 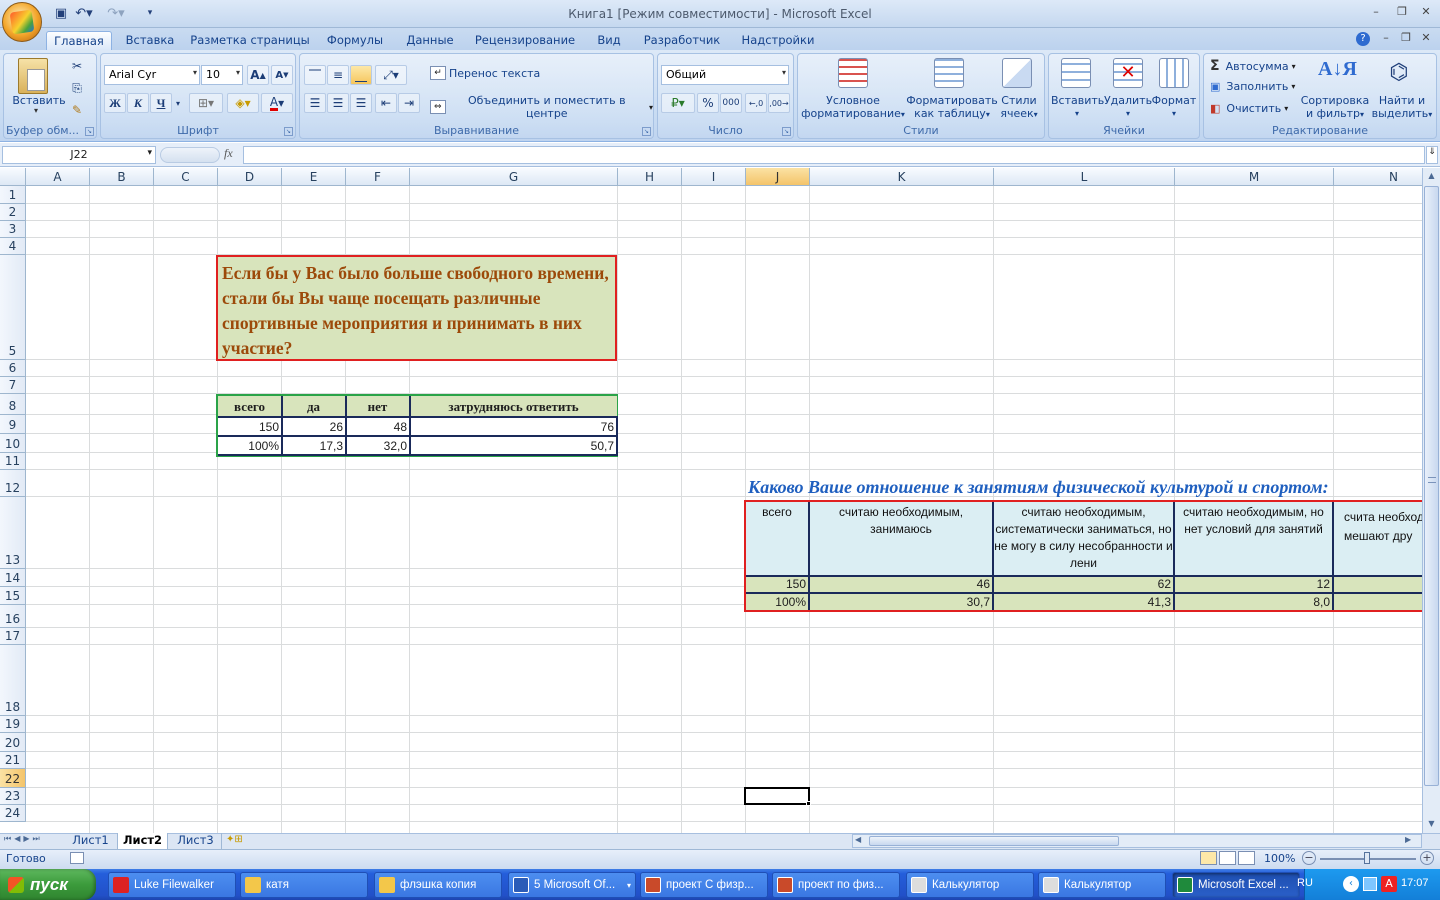 I want to click on expand-formula-icon: ⇓, so click(x=1432, y=155).